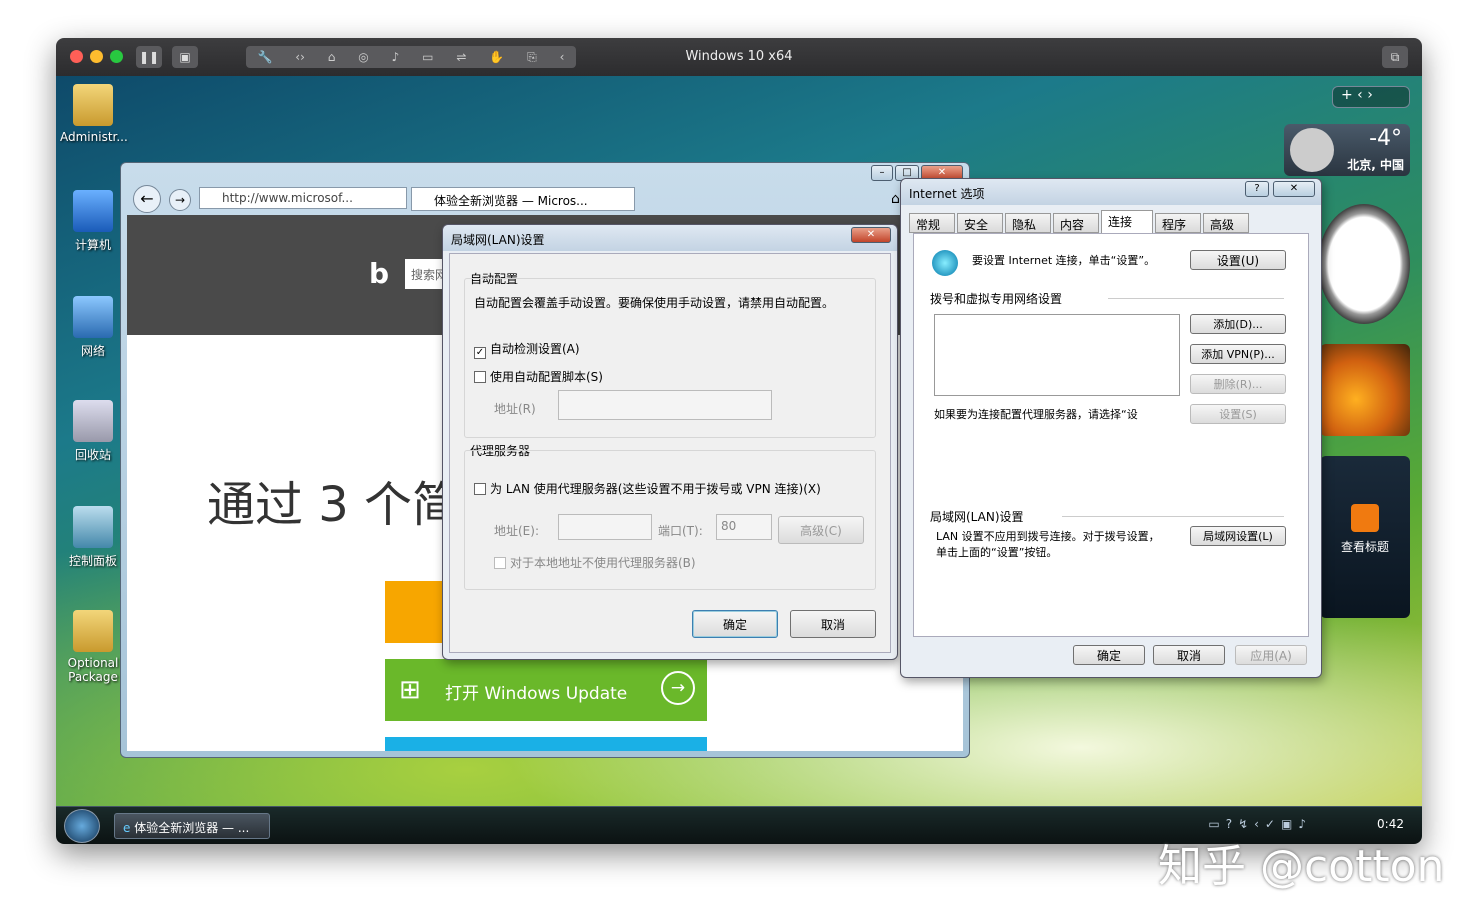  I want to click on minimize-button: –, so click(882, 173).